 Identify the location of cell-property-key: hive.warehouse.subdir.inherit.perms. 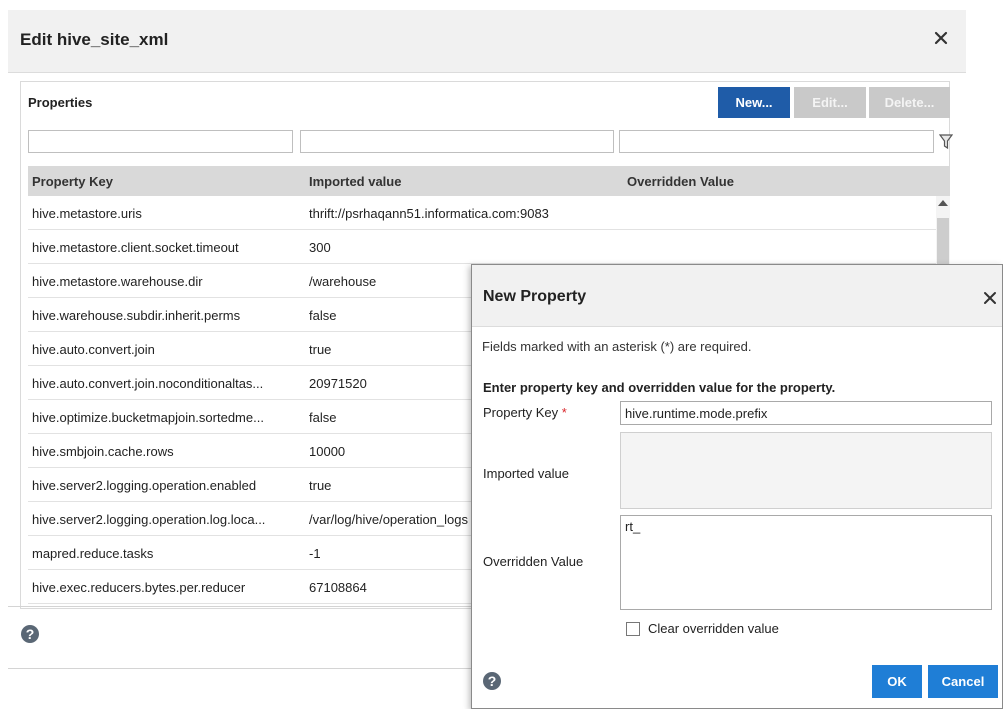
(136, 315).